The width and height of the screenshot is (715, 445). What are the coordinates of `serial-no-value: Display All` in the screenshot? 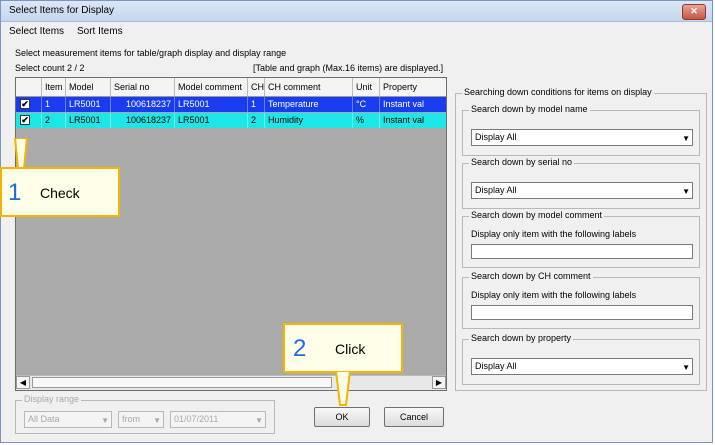 It's located at (496, 190).